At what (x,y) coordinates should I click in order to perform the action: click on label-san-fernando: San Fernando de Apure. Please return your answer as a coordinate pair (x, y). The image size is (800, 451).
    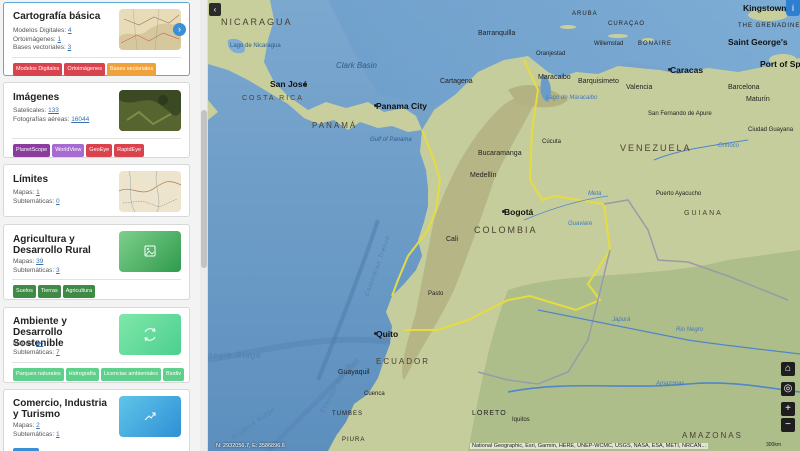
    Looking at the image, I should click on (680, 114).